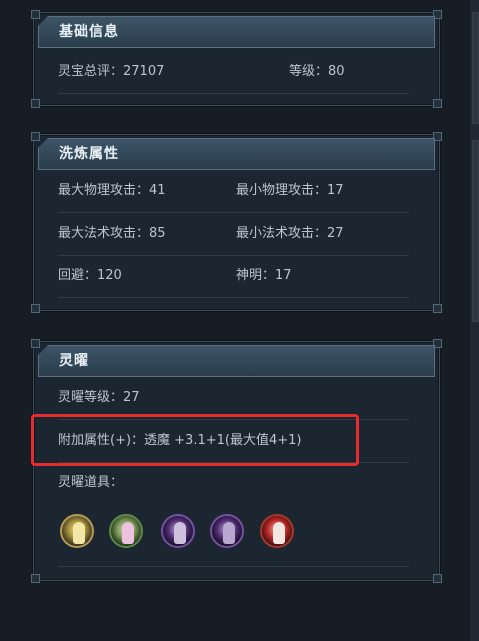 The image size is (479, 641). Describe the element at coordinates (90, 275) in the screenshot. I see `dodge-stat: 回避：120` at that location.